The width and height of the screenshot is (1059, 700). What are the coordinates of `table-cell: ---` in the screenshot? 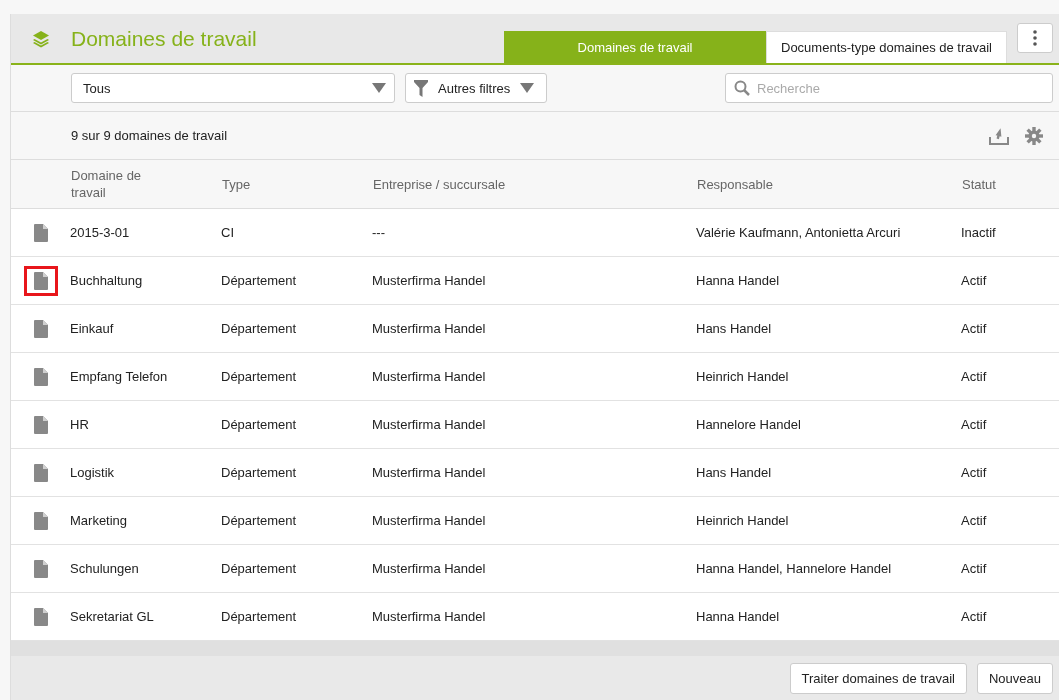 It's located at (378, 232).